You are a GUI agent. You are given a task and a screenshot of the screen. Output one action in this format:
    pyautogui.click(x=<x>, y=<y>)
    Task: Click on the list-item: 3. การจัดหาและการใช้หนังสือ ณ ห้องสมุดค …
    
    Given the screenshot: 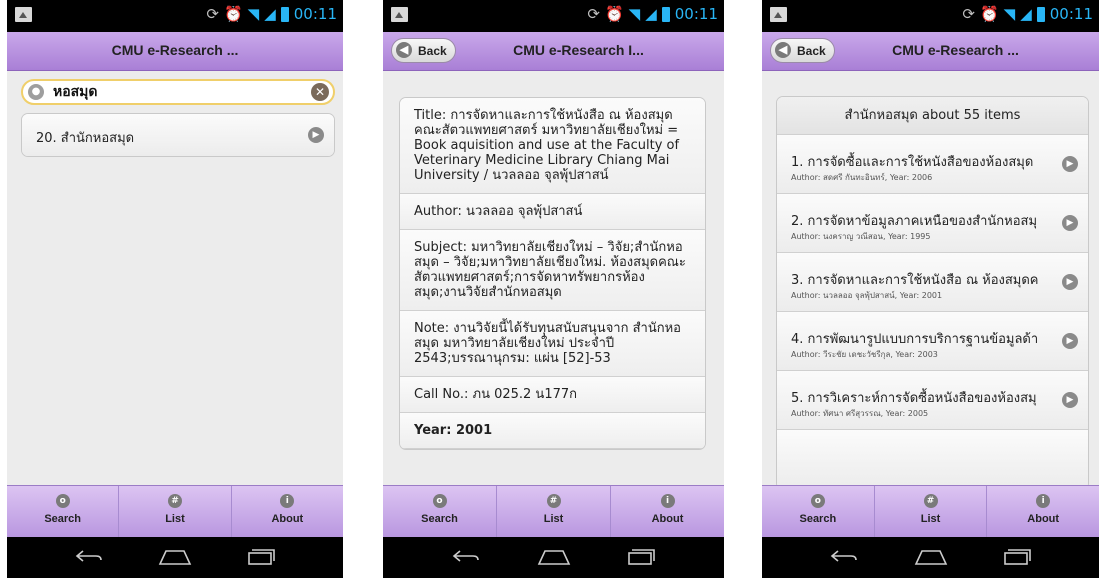 What is the action you would take?
    pyautogui.click(x=932, y=282)
    